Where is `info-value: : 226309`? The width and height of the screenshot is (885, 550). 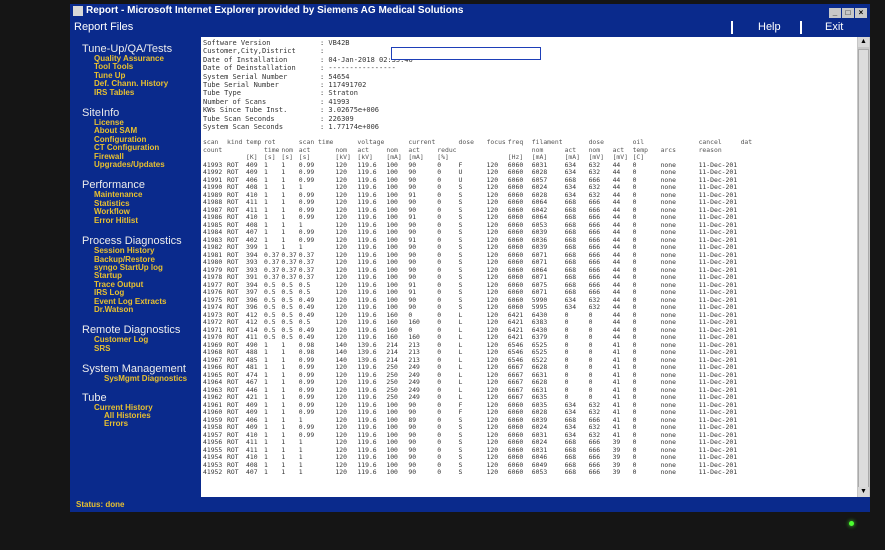 info-value: : 226309 is located at coordinates (337, 118).